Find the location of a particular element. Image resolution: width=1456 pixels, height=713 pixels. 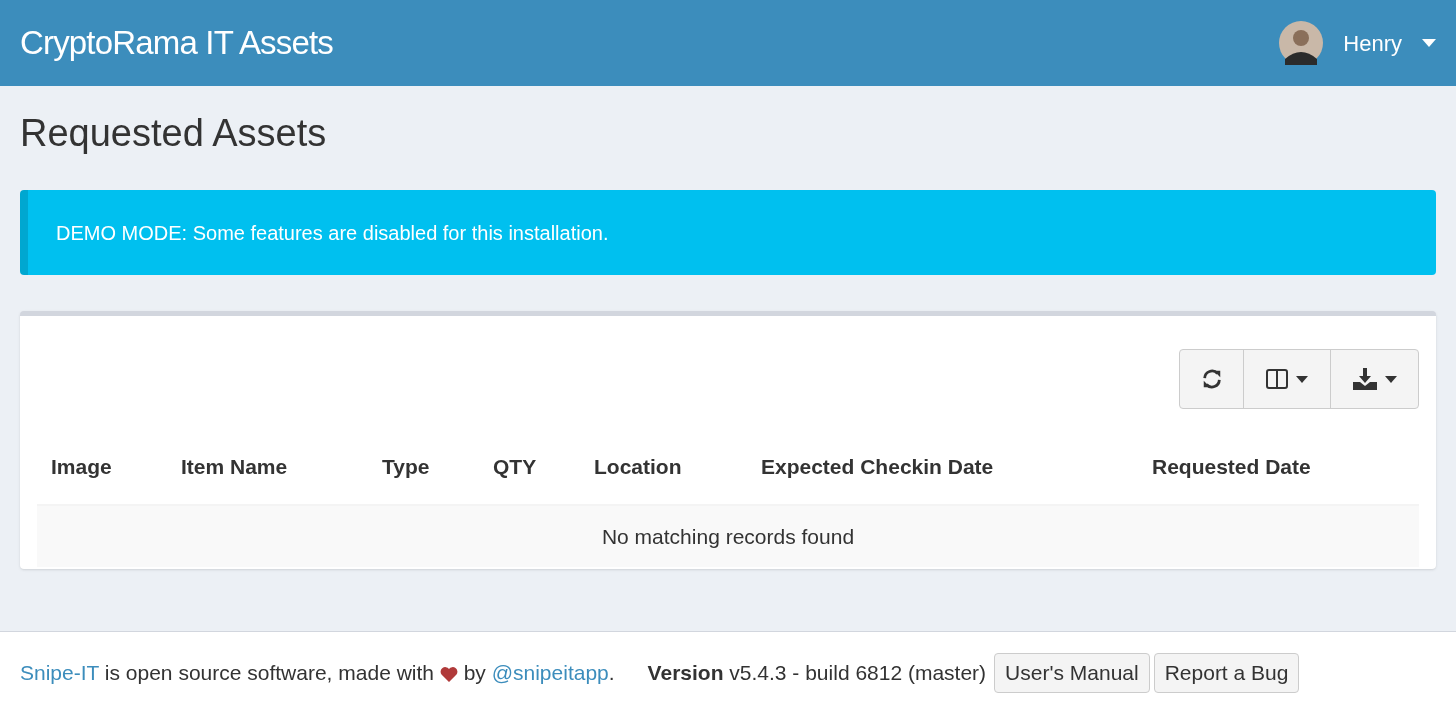

column-header: Expected Checkin Date is located at coordinates (942, 467).